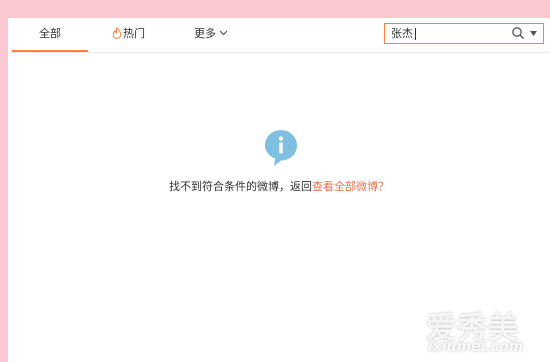 The height and width of the screenshot is (362, 550). Describe the element at coordinates (533, 33) in the screenshot. I see `dropdown-arrow-icon` at that location.